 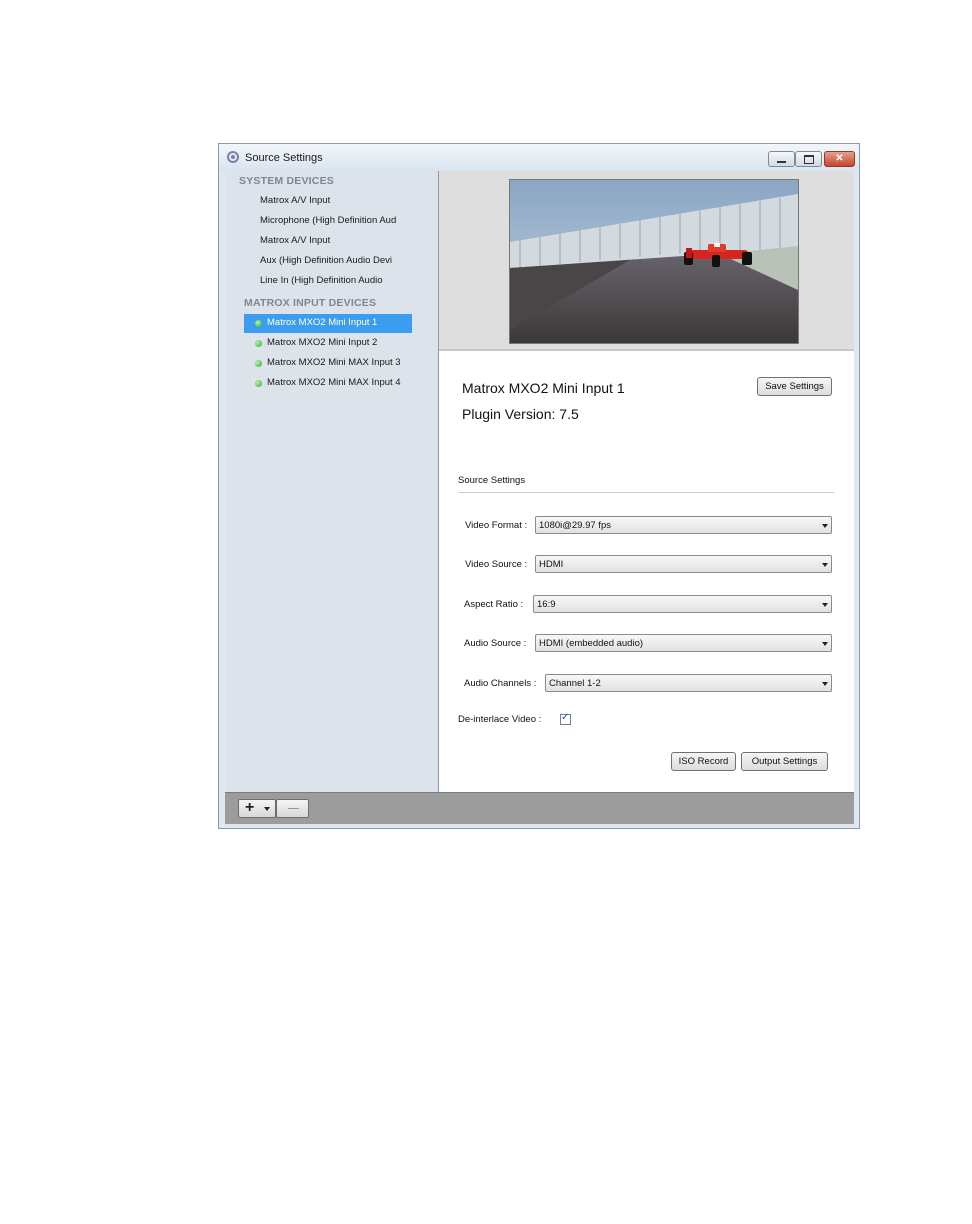 What do you see at coordinates (839, 159) in the screenshot?
I see `close-button` at bounding box center [839, 159].